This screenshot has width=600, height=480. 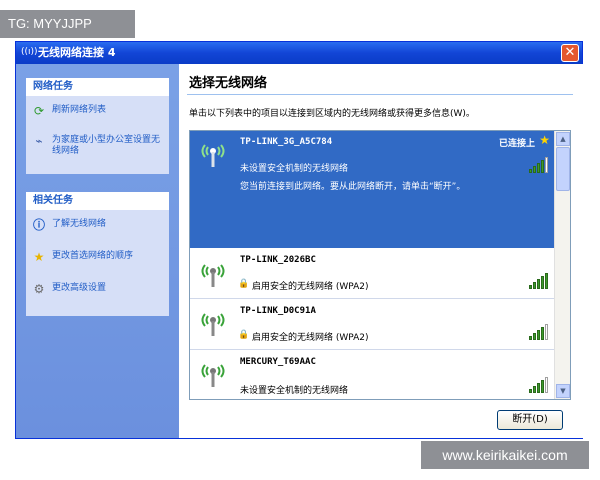 What do you see at coordinates (380, 94) in the screenshot?
I see `divider` at bounding box center [380, 94].